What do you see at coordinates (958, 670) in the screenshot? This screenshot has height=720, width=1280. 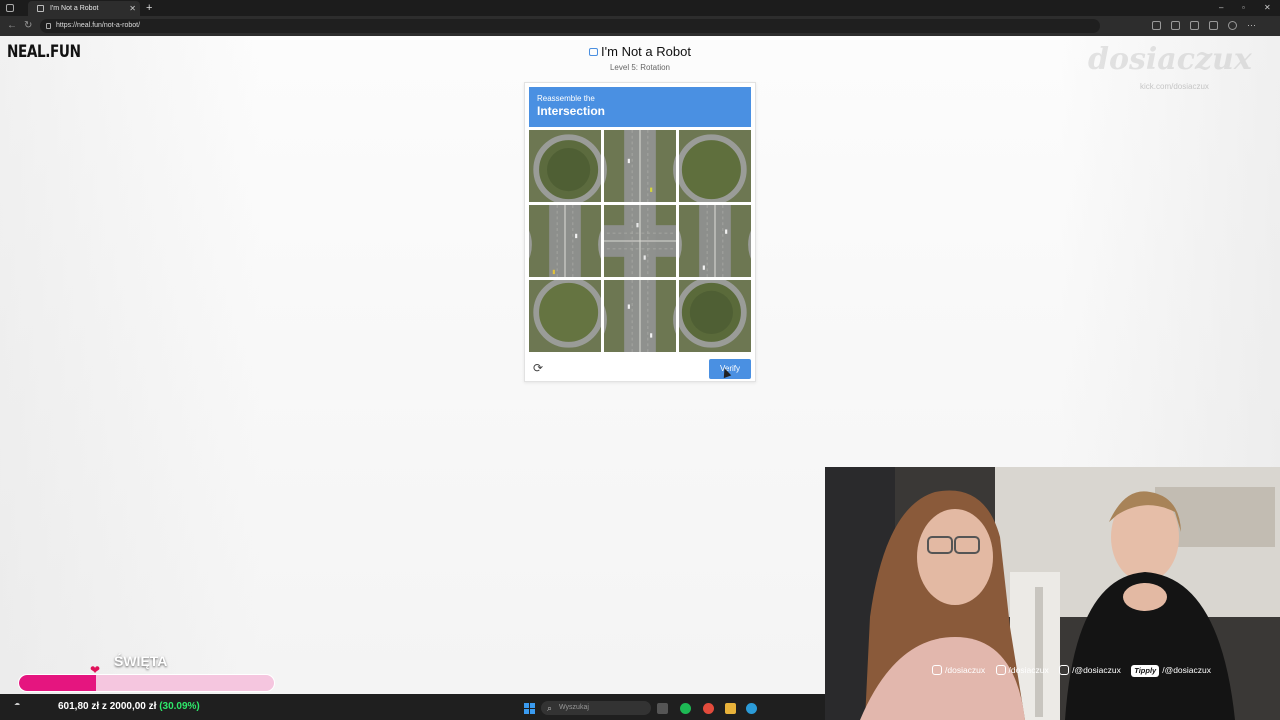 I see `instagram-link: /dosiaczux` at bounding box center [958, 670].